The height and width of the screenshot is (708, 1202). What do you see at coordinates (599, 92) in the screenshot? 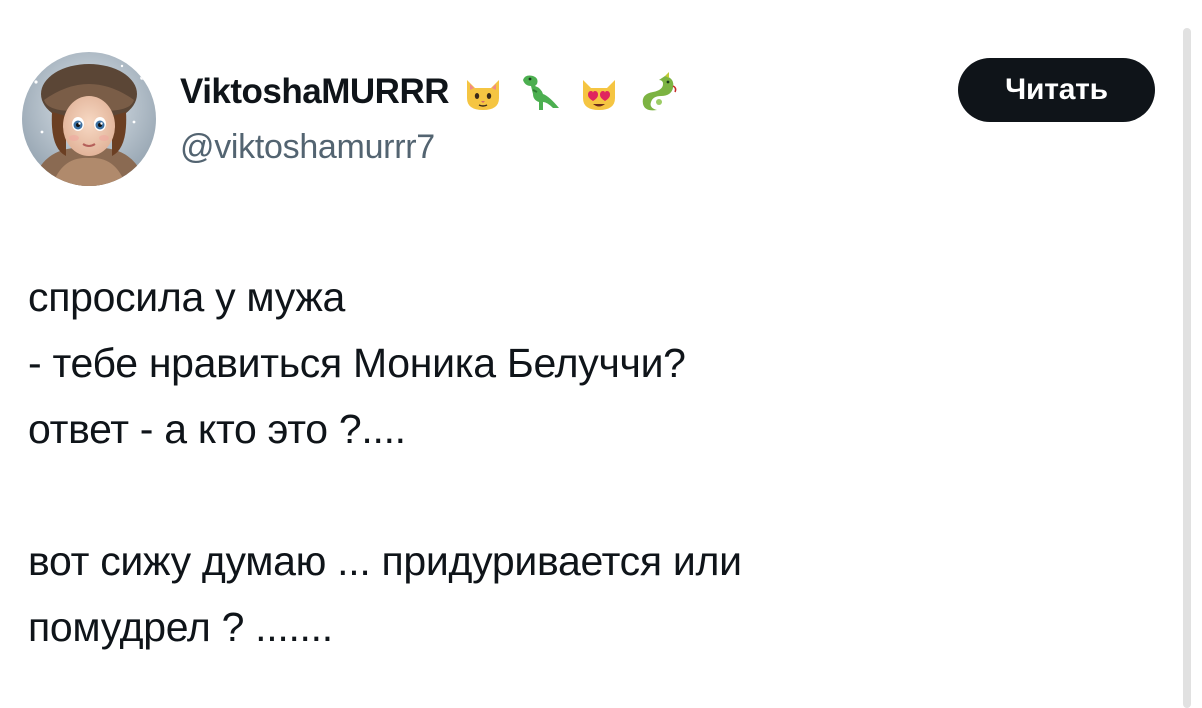
I see `heart-eyes-cat-icon` at bounding box center [599, 92].